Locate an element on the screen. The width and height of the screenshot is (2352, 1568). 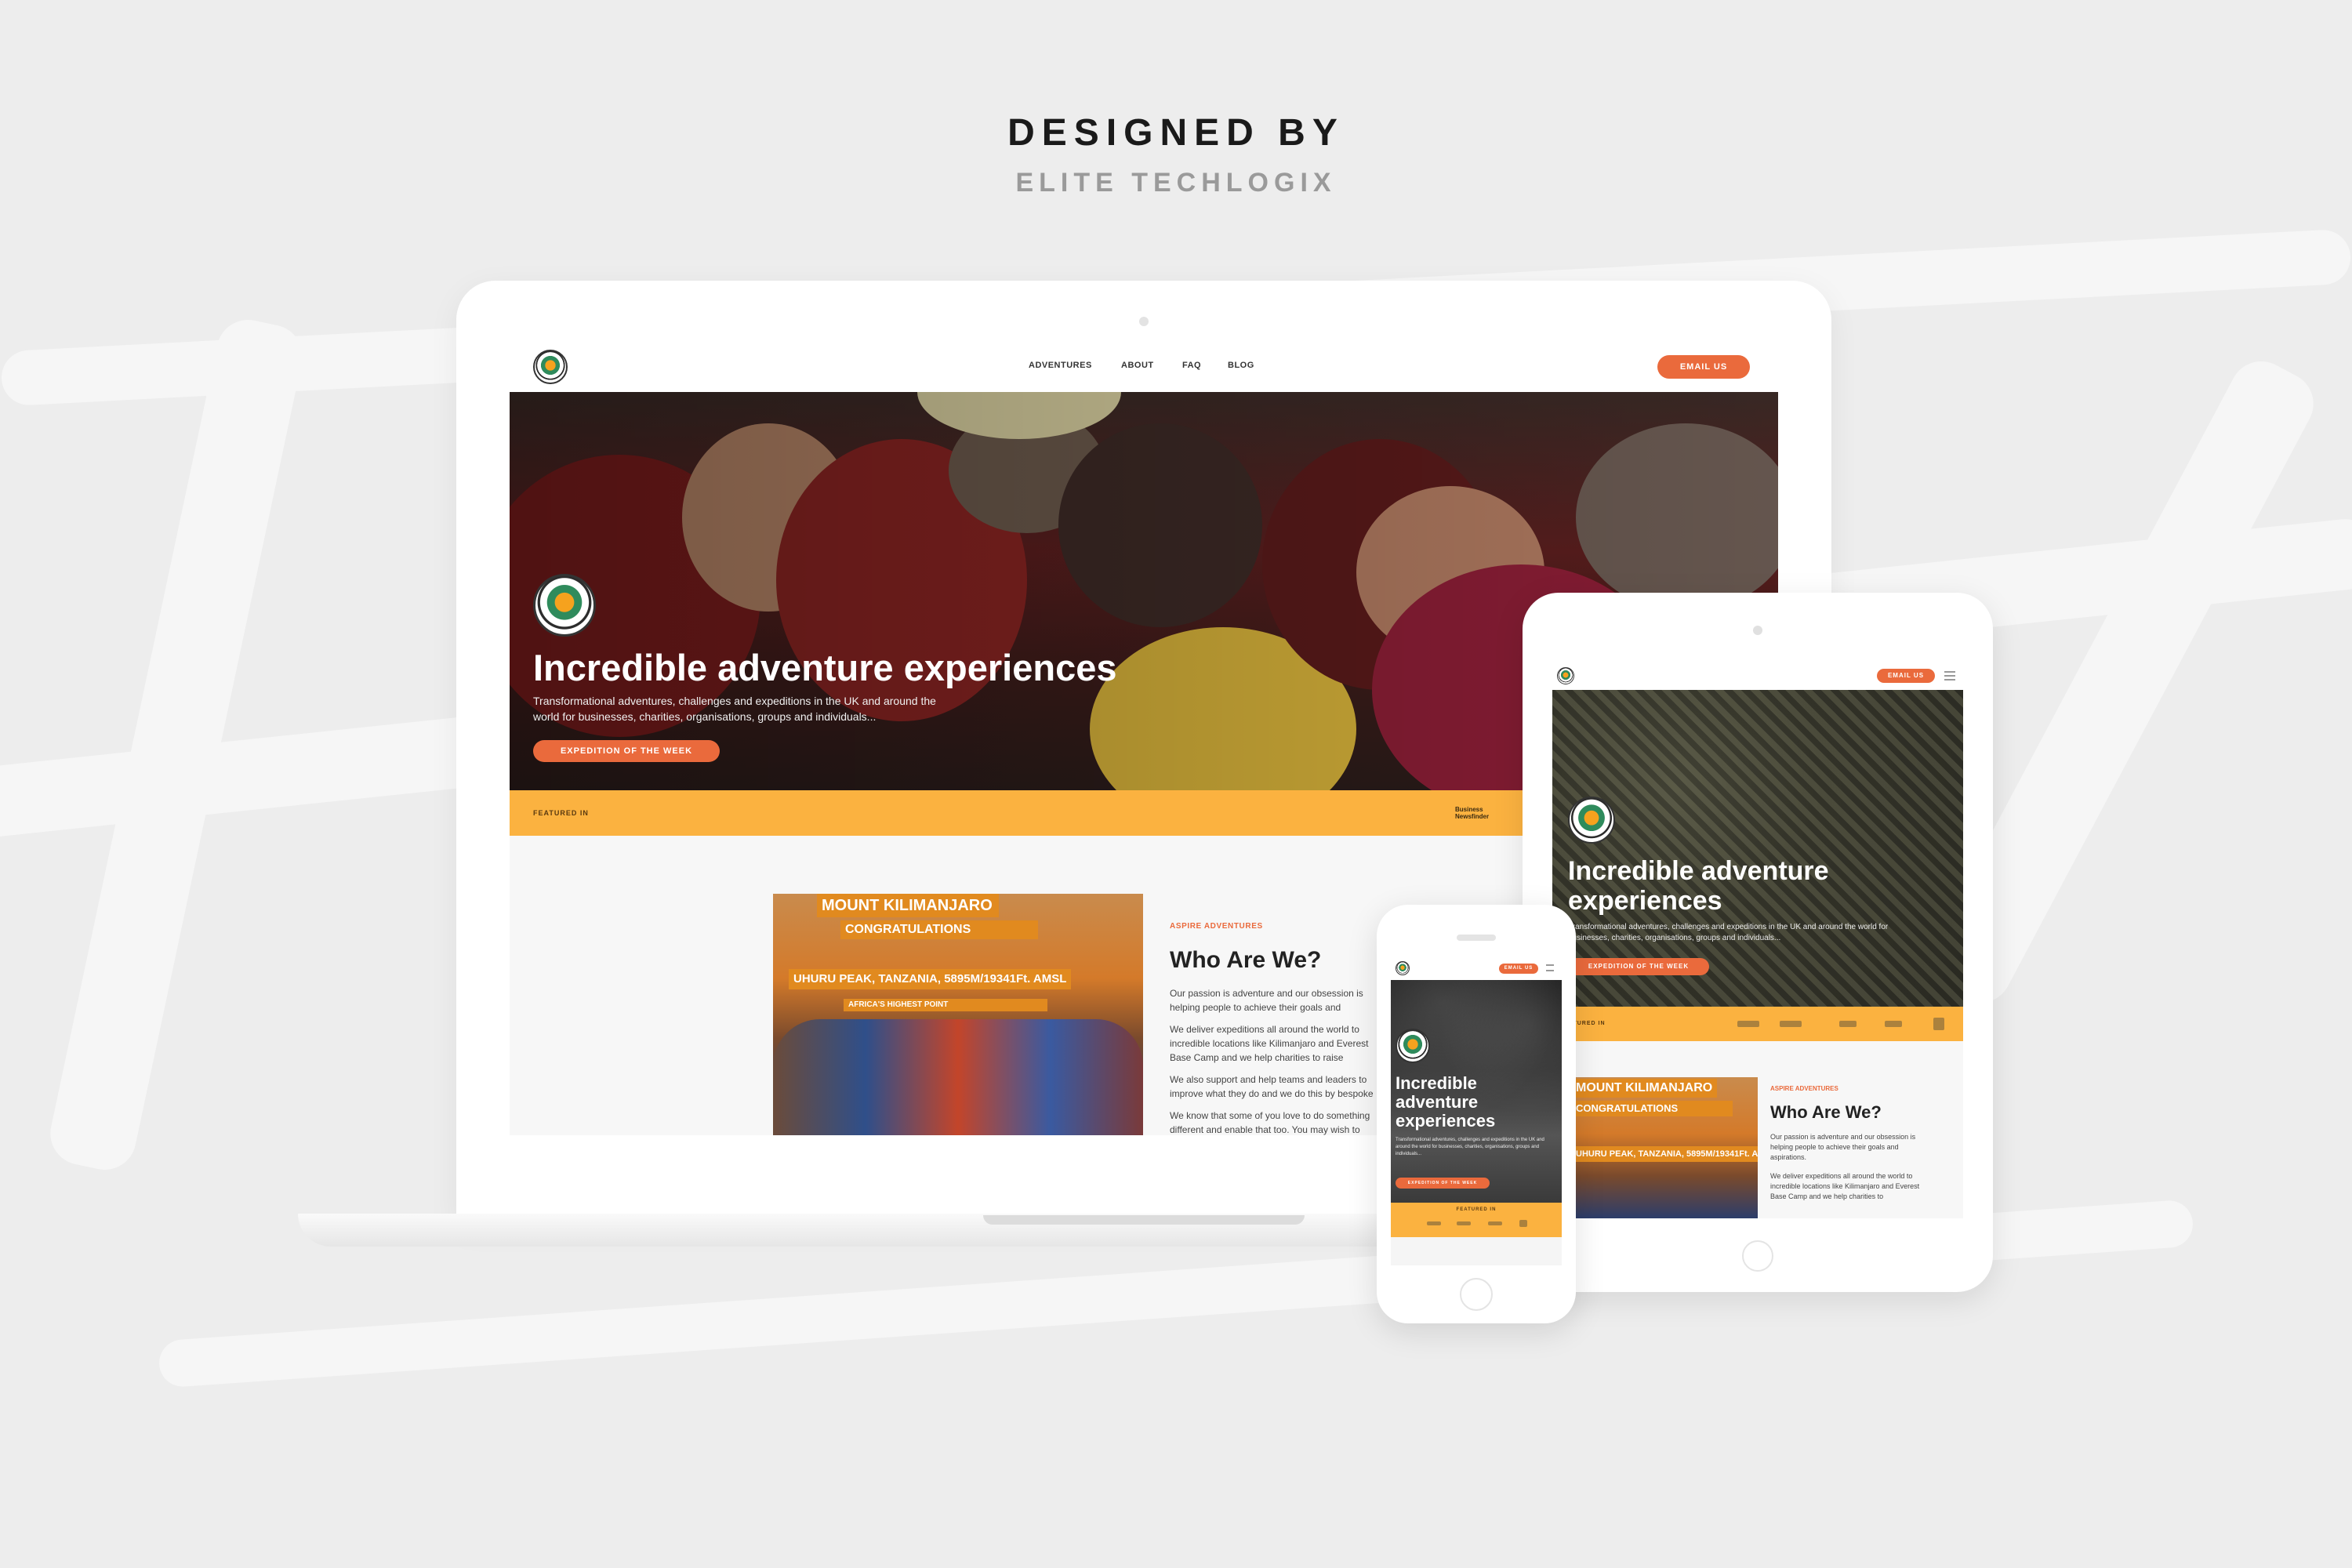
nav-blog: BLOG is located at coordinates (1241, 365).